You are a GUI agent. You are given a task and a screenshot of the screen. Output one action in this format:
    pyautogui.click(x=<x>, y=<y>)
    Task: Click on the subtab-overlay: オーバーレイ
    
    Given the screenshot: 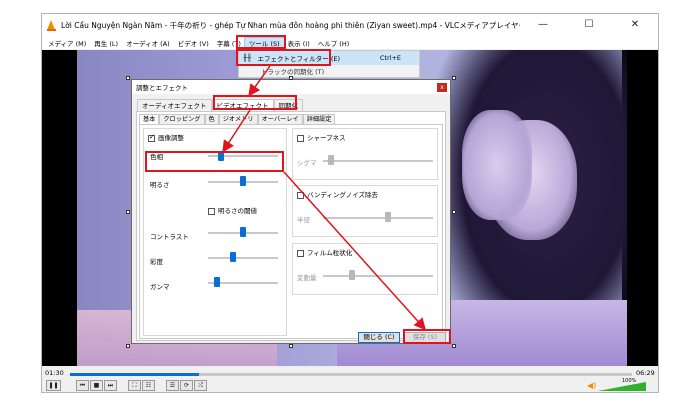 What is the action you would take?
    pyautogui.click(x=280, y=119)
    